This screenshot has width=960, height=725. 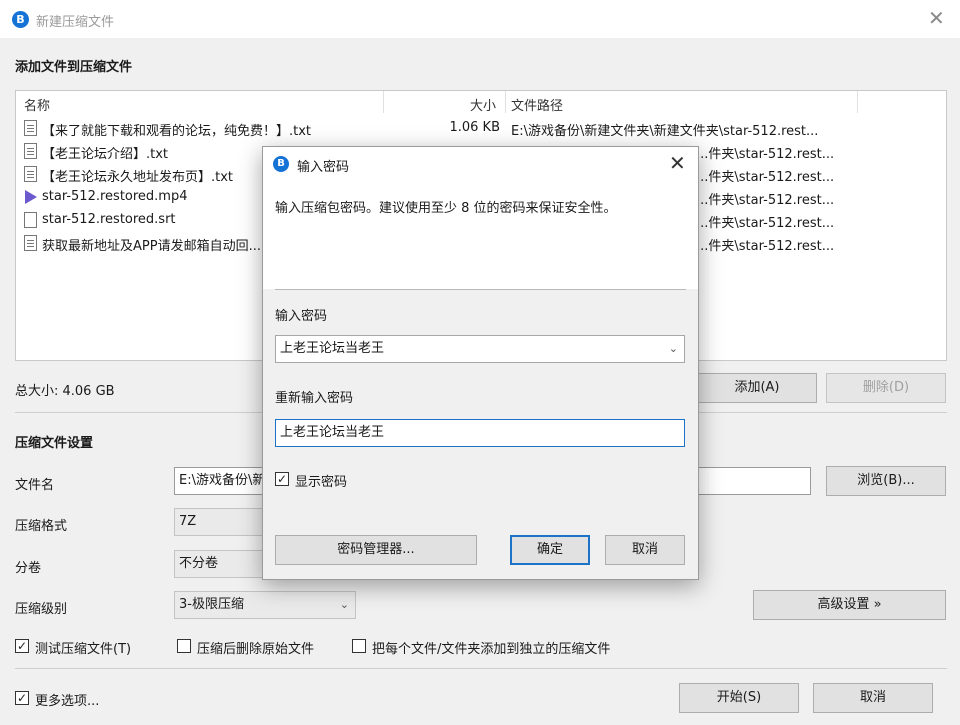 I want to click on footer-divider, so click(x=481, y=668).